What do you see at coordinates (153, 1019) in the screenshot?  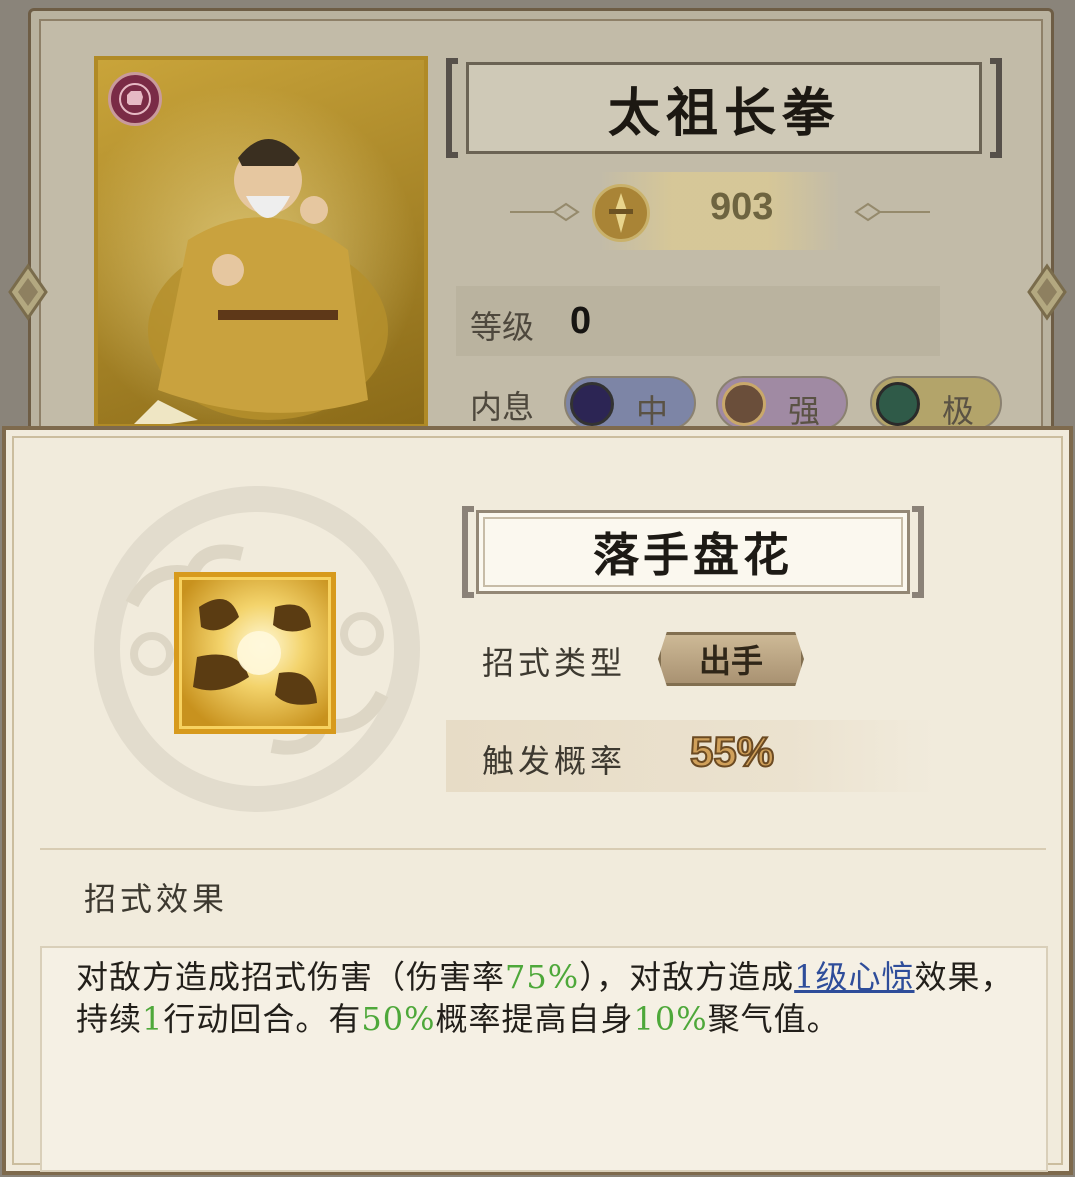 I see `duration-value: 1` at bounding box center [153, 1019].